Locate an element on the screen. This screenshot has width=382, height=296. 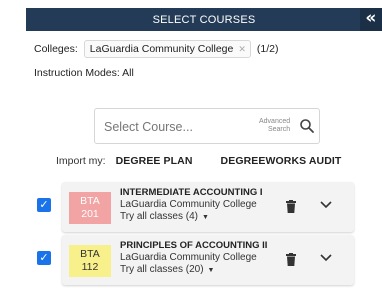
import-row: Import my: DEGREE PLAN DEGREEWORKS AUDIT is located at coordinates (198, 161).